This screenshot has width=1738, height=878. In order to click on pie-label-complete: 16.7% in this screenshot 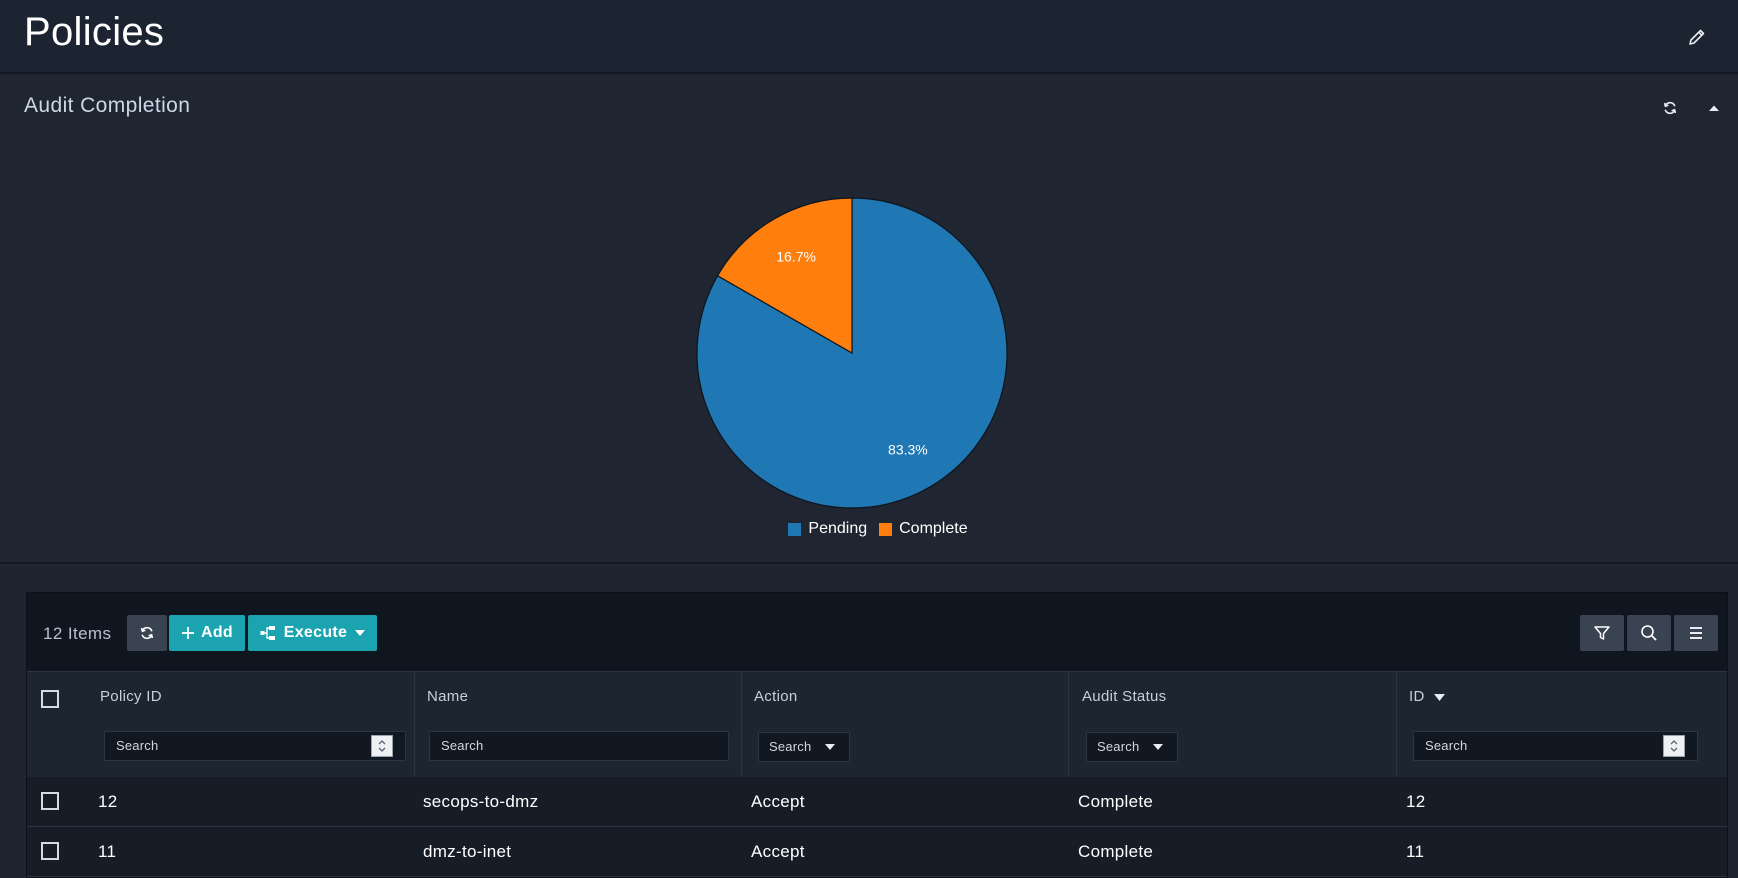, I will do `click(796, 256)`.